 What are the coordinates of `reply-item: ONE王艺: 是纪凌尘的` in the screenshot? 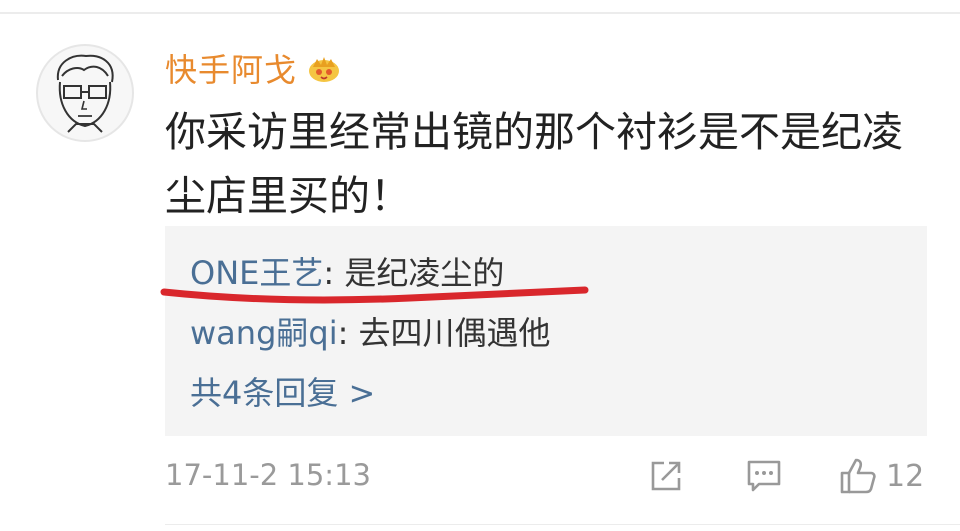 It's located at (347, 271).